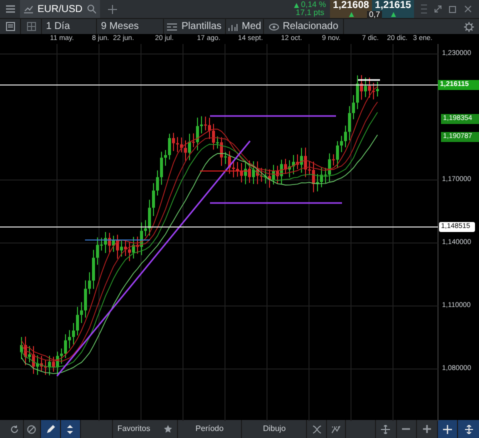 The width and height of the screenshot is (479, 438). Describe the element at coordinates (424, 9) in the screenshot. I see `grip-icon` at that location.